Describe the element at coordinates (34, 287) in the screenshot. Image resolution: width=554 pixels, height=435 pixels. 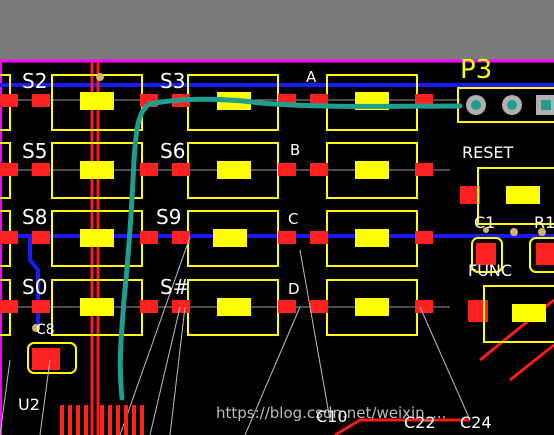
I see `label-s0: S0` at that location.